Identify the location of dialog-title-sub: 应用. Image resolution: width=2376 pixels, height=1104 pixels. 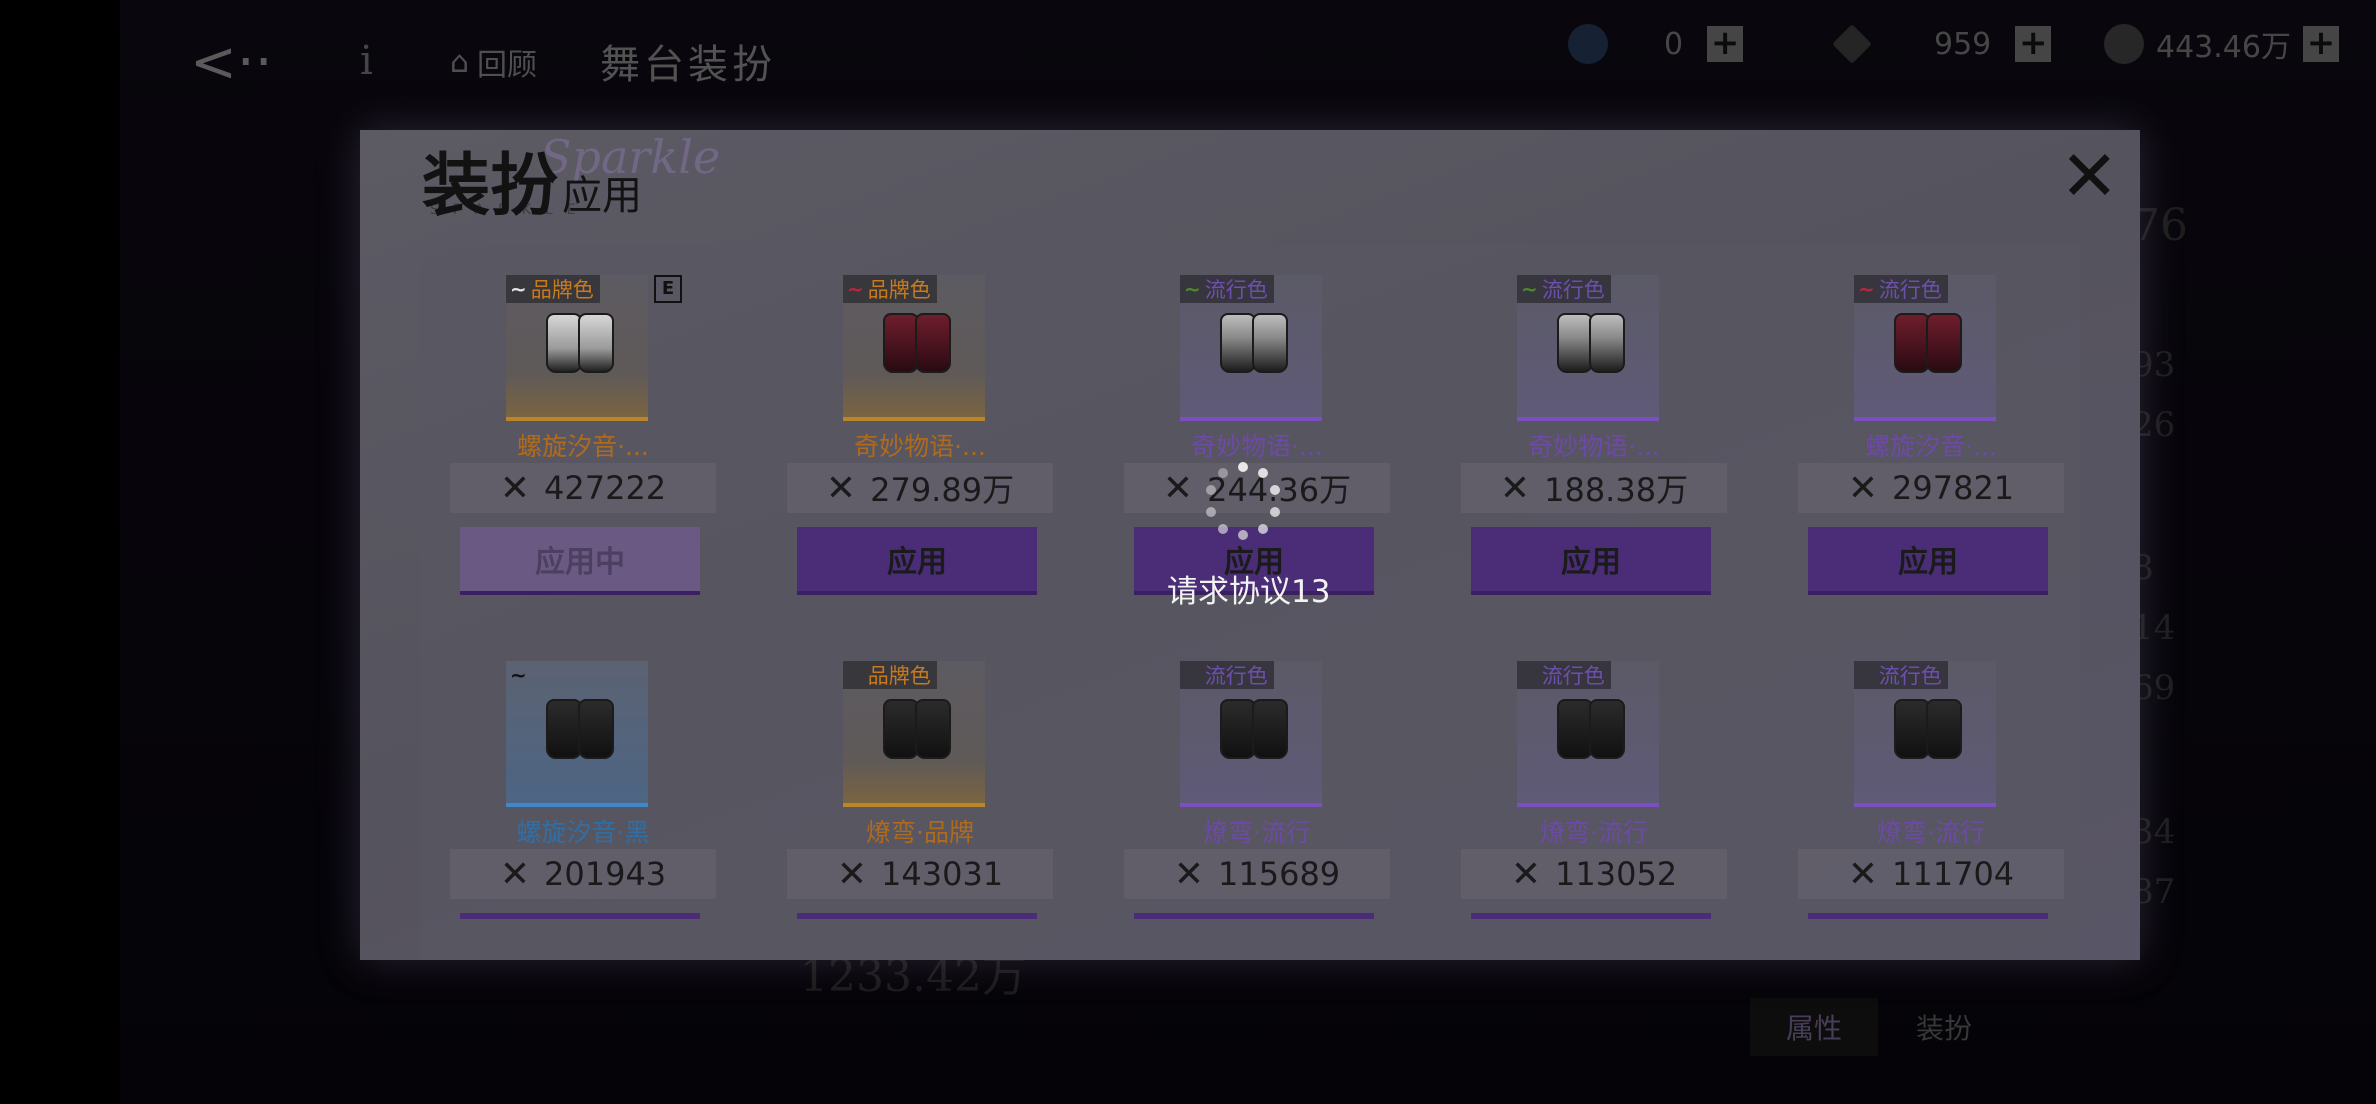
(602, 196).